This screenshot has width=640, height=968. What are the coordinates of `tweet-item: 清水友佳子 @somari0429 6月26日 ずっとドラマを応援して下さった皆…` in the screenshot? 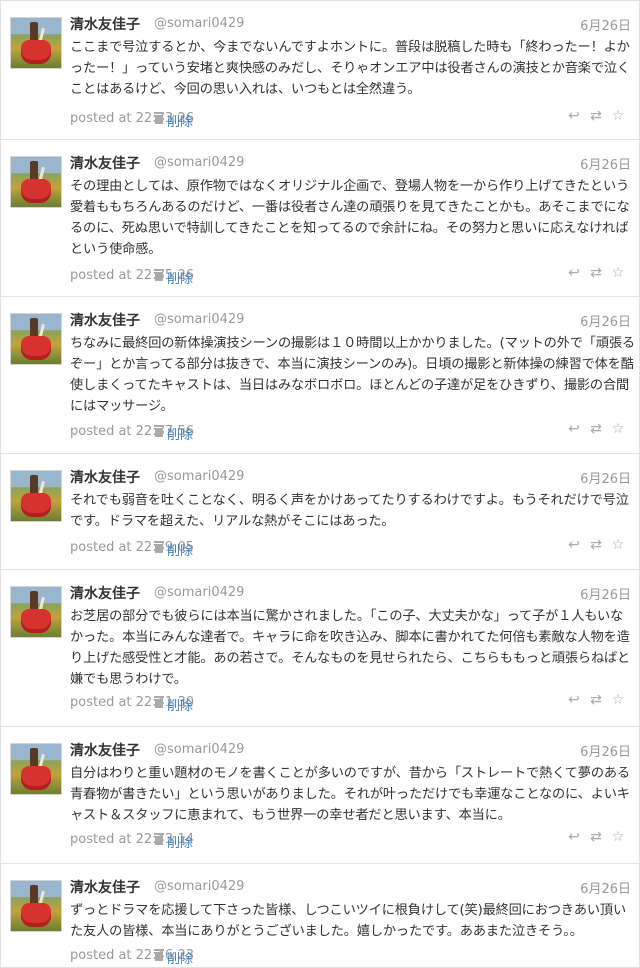 It's located at (320, 915).